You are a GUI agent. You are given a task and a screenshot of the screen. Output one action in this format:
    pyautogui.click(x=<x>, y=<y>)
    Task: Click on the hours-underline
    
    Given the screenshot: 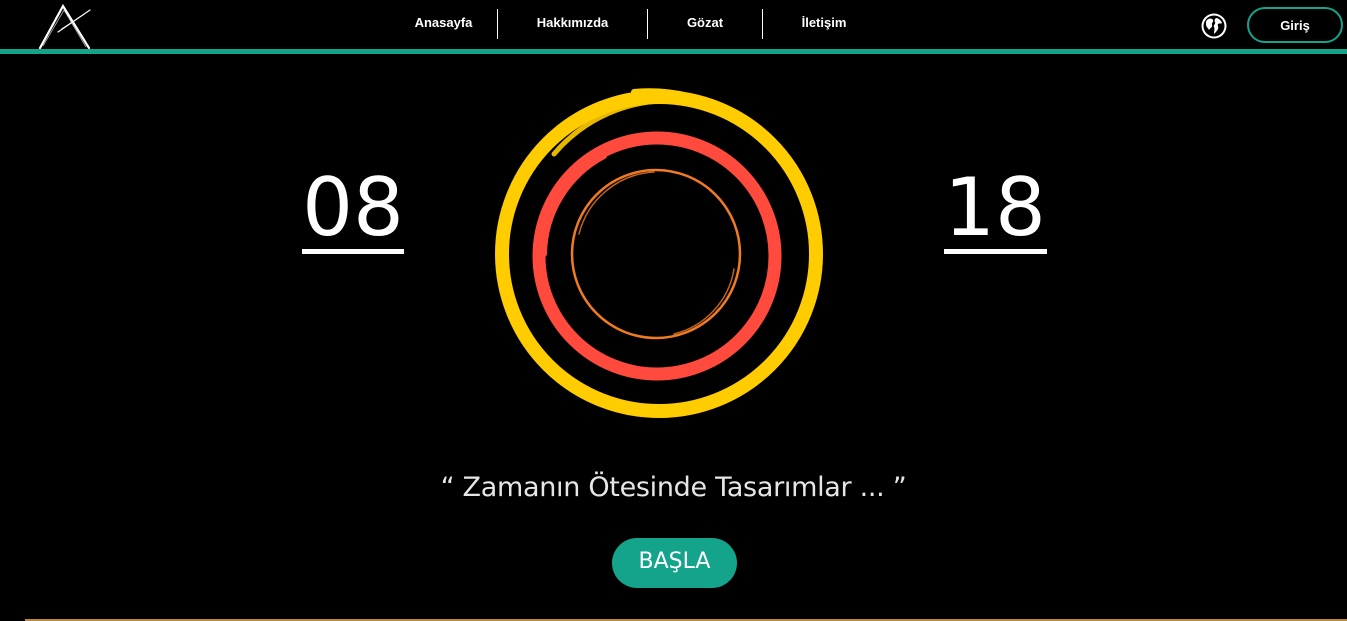 What is the action you would take?
    pyautogui.click(x=353, y=251)
    